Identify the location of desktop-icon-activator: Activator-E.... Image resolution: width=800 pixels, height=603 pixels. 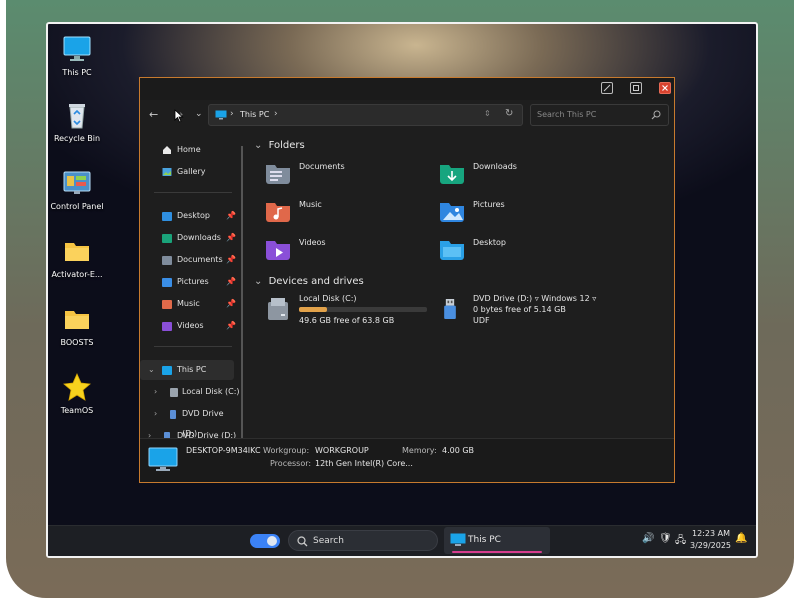
(80, 257).